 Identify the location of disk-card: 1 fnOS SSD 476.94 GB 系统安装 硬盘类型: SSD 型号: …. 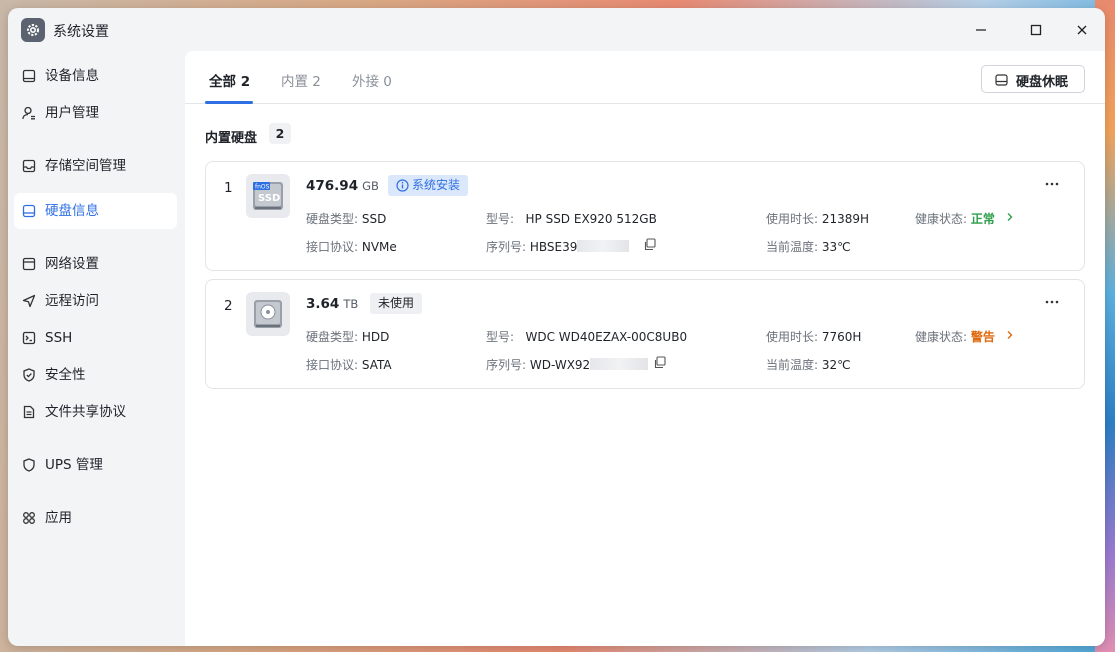
(645, 216).